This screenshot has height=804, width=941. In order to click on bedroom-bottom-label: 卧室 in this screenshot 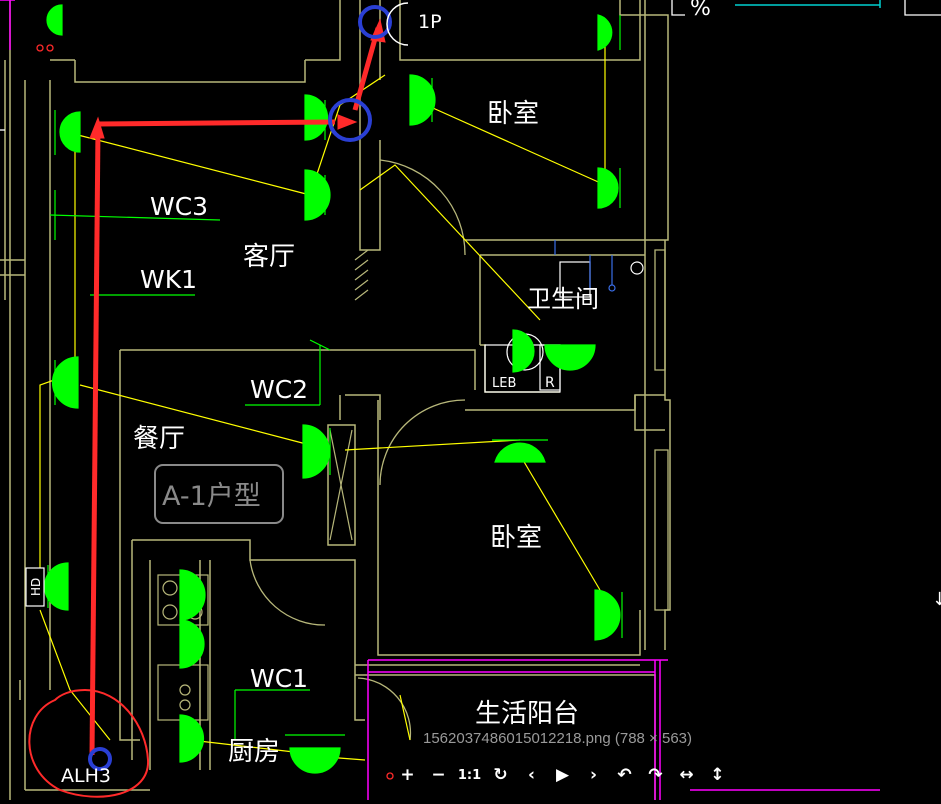, I will do `click(516, 538)`.